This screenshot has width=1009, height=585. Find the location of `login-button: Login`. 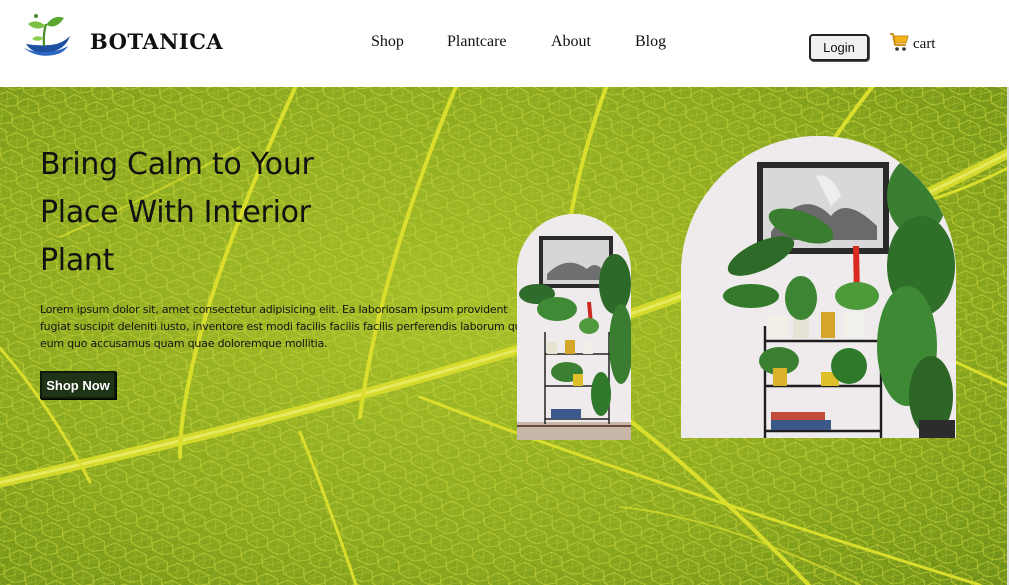

login-button: Login is located at coordinates (839, 47).